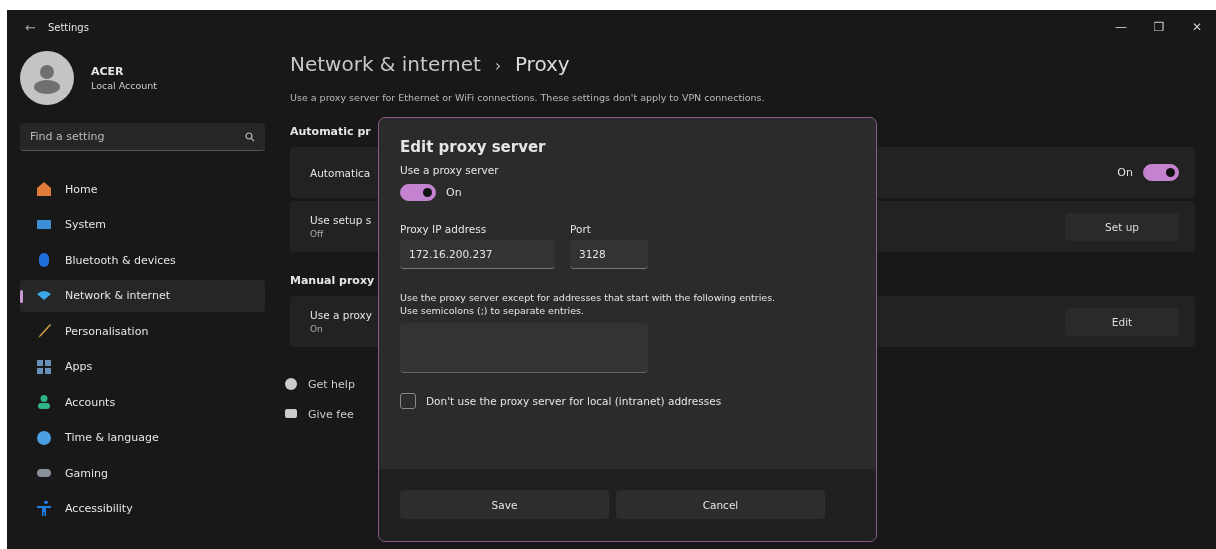 This screenshot has width=1216, height=549. Describe the element at coordinates (142, 260) in the screenshot. I see `sidebar-item: Bluetooth & devices` at that location.